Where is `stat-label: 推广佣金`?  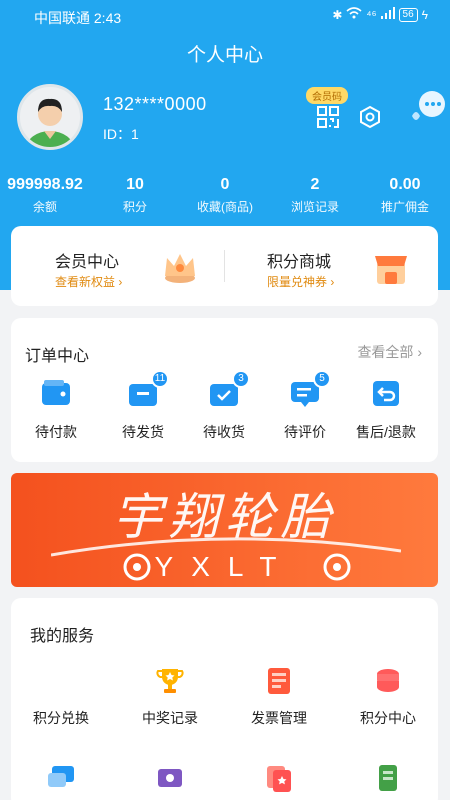
stat-label: 推广佣金 is located at coordinates (404, 207).